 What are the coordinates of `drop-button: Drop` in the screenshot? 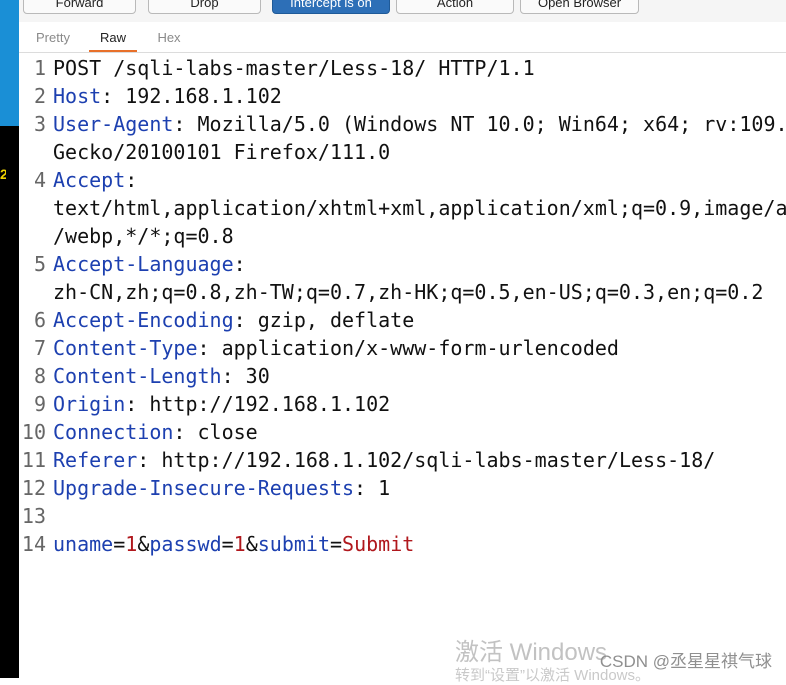 It's located at (204, 7).